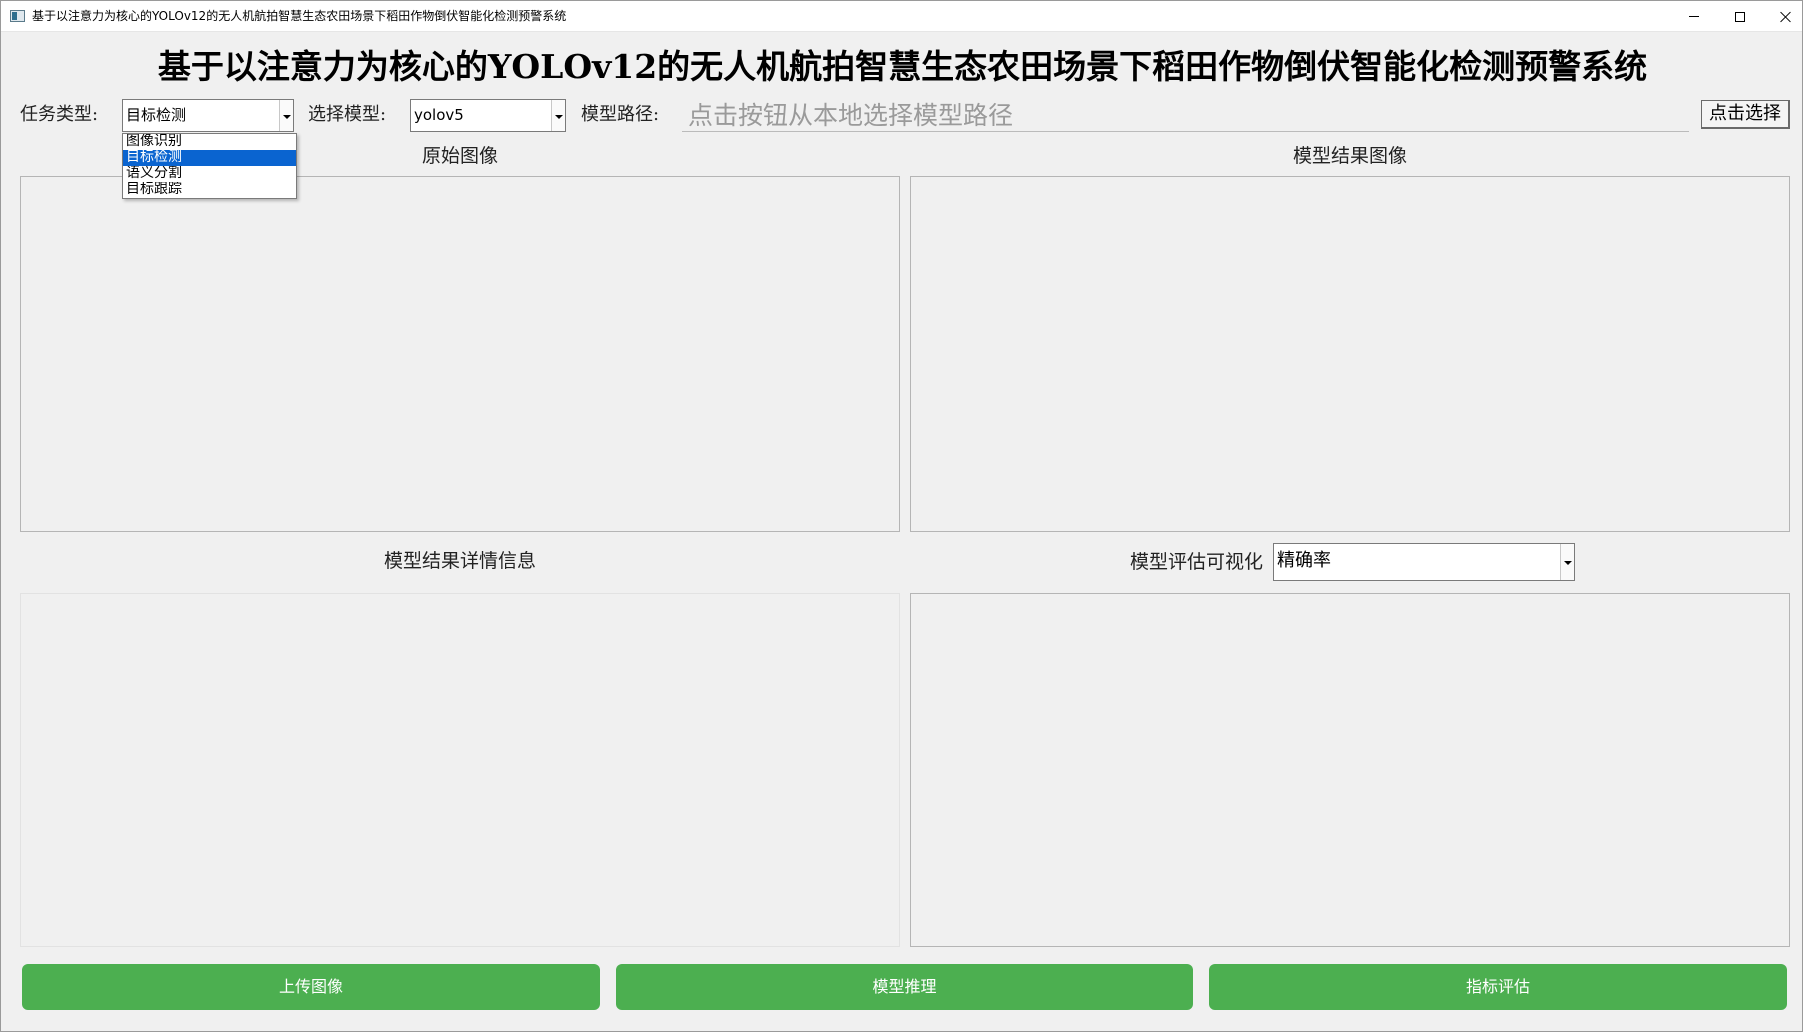 Image resolution: width=1803 pixels, height=1032 pixels. Describe the element at coordinates (156, 115) in the screenshot. I see `task-type-value: 目标检测` at that location.